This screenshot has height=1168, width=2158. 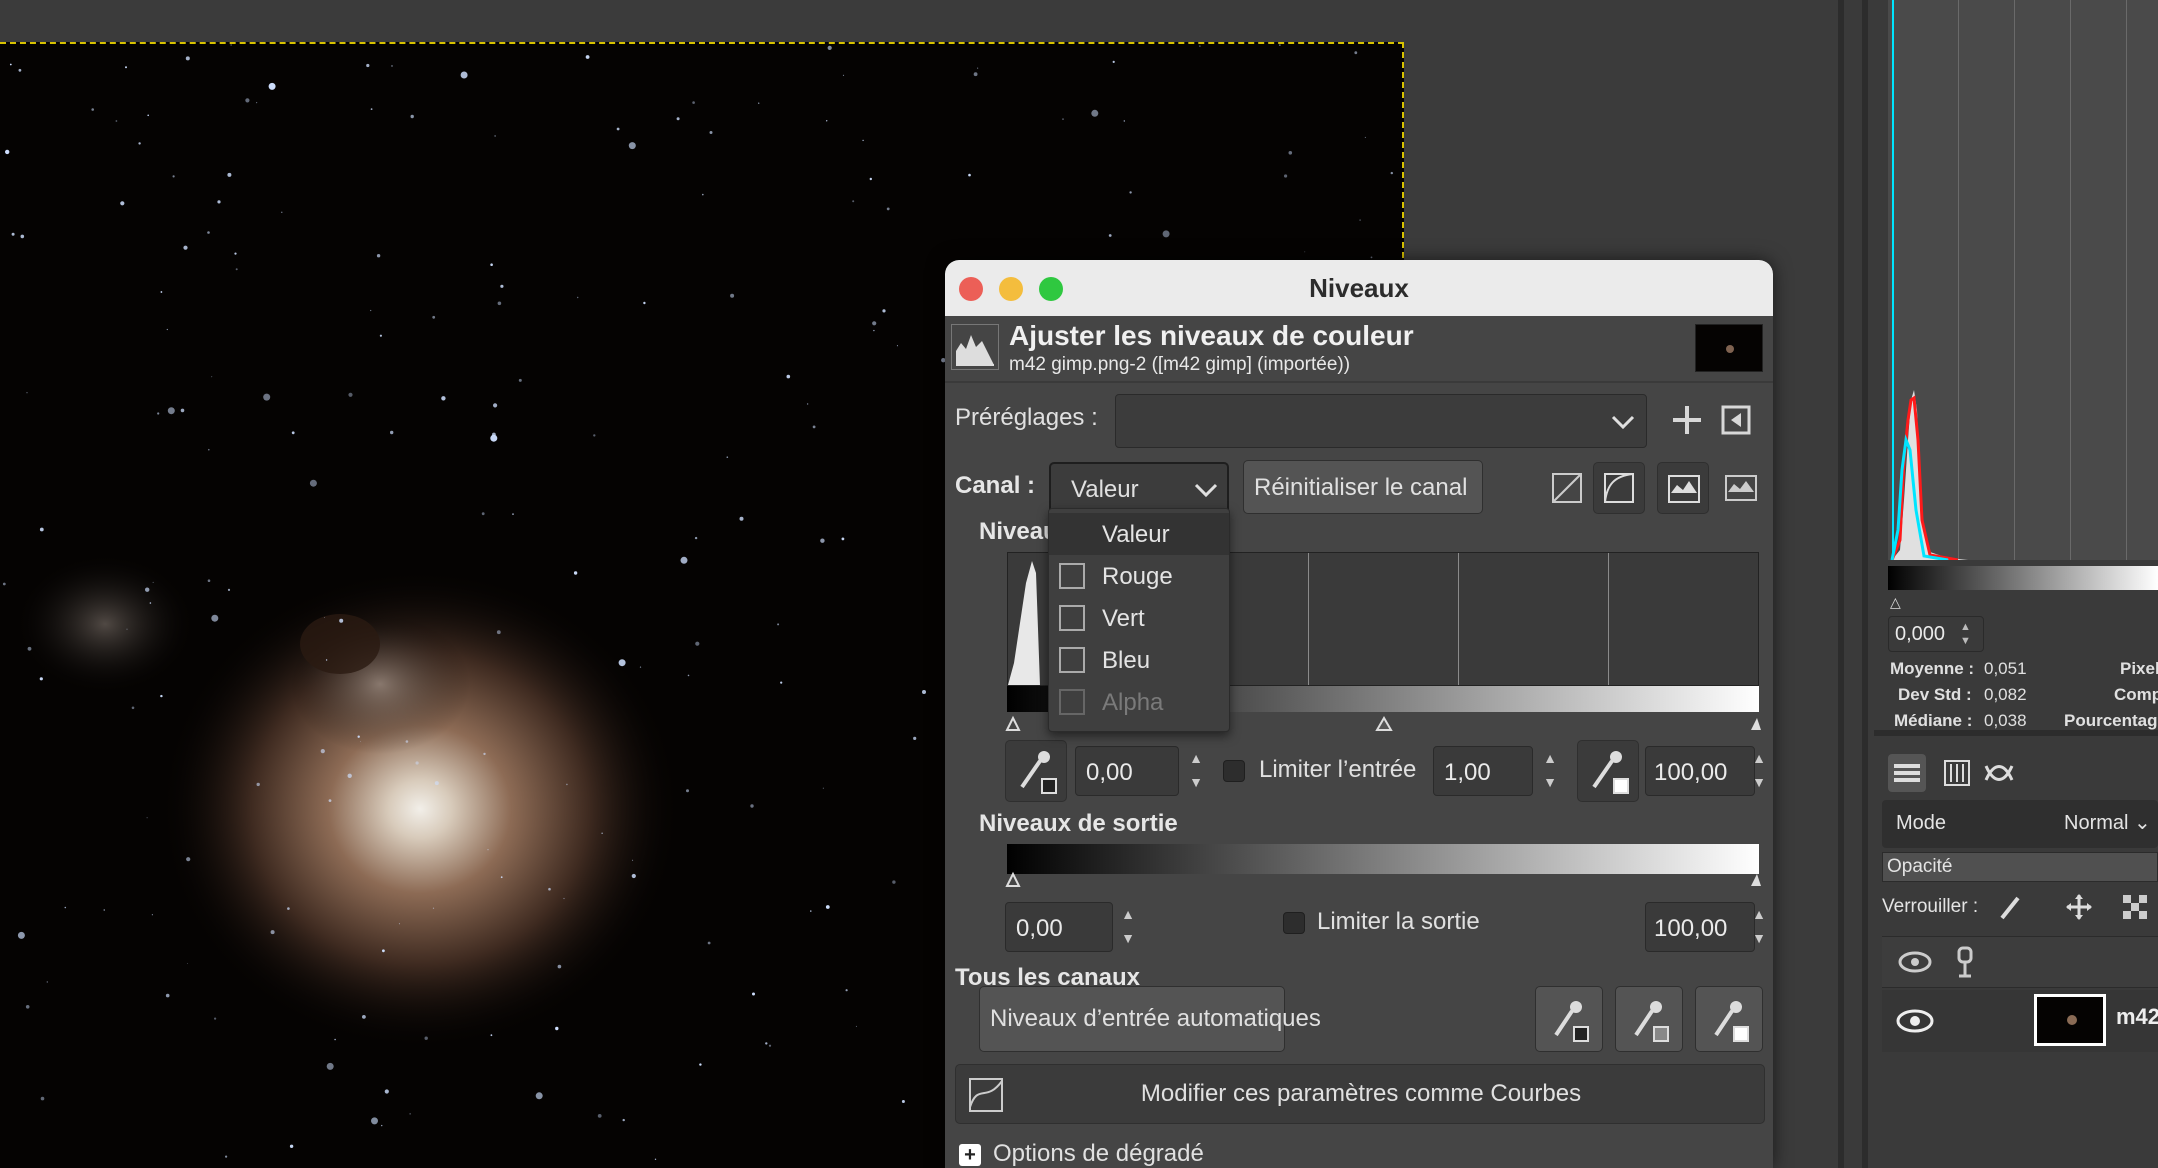 I want to click on layers-tab-icon, so click(x=1907, y=773).